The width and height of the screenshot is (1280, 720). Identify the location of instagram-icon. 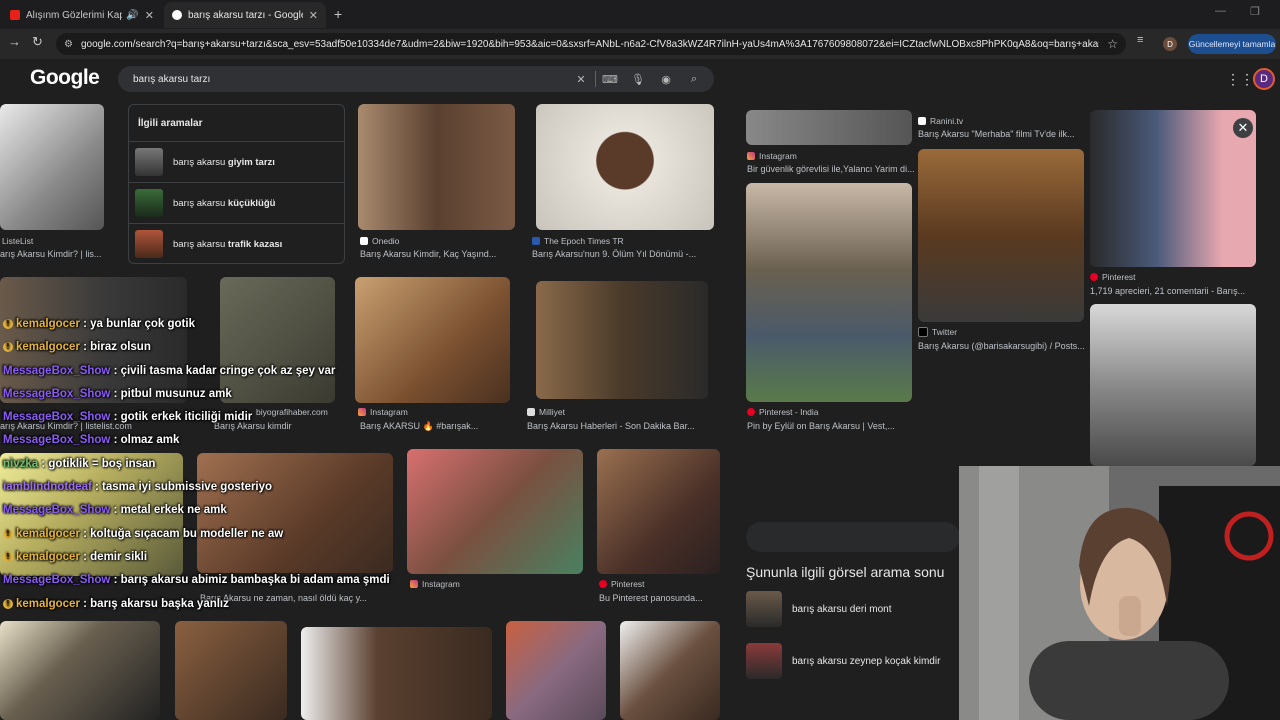
(414, 584).